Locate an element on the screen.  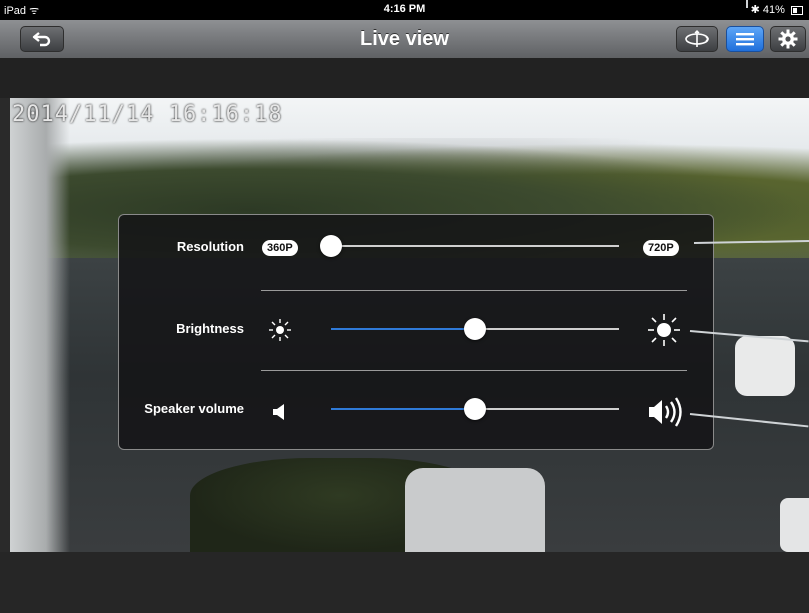
brightness-high-icon is located at coordinates (664, 330).